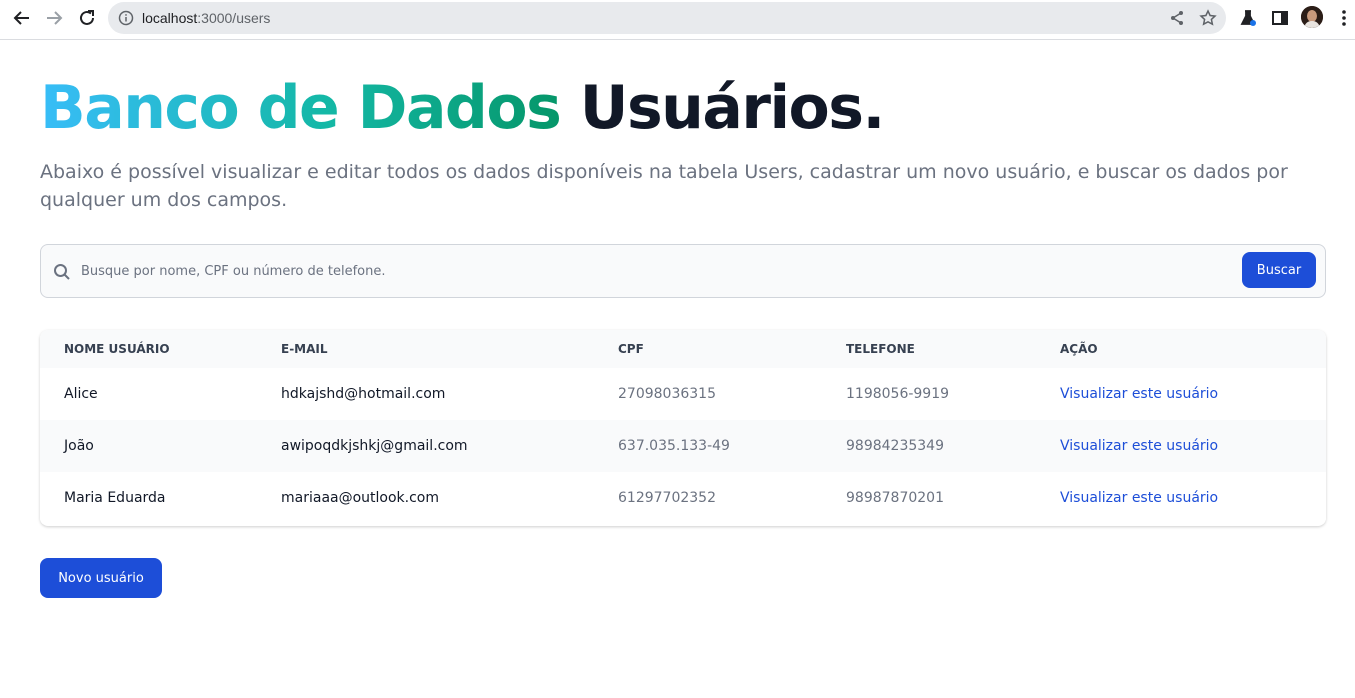 The height and width of the screenshot is (698, 1355). What do you see at coordinates (656, 271) in the screenshot?
I see `search-input` at bounding box center [656, 271].